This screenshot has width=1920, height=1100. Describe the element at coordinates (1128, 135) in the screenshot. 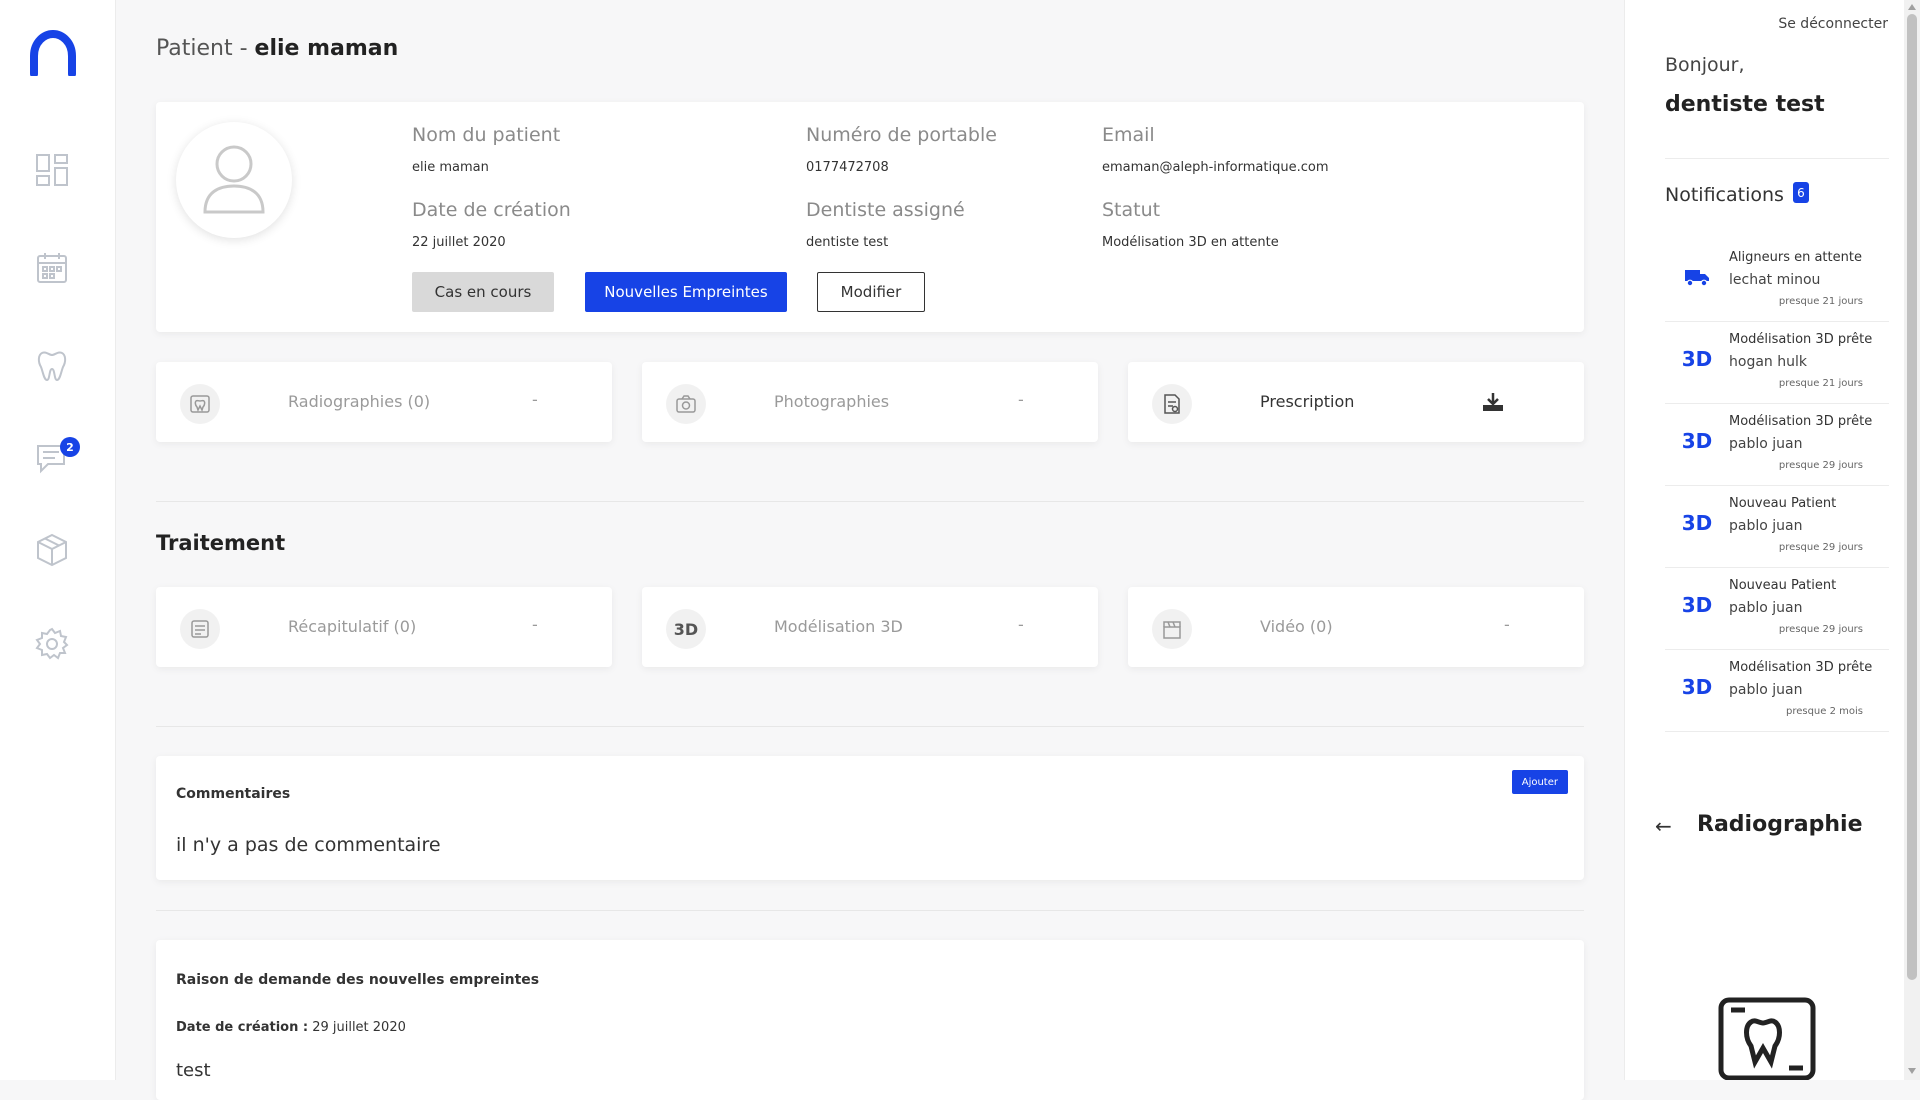

I see `email-label: Email` at that location.